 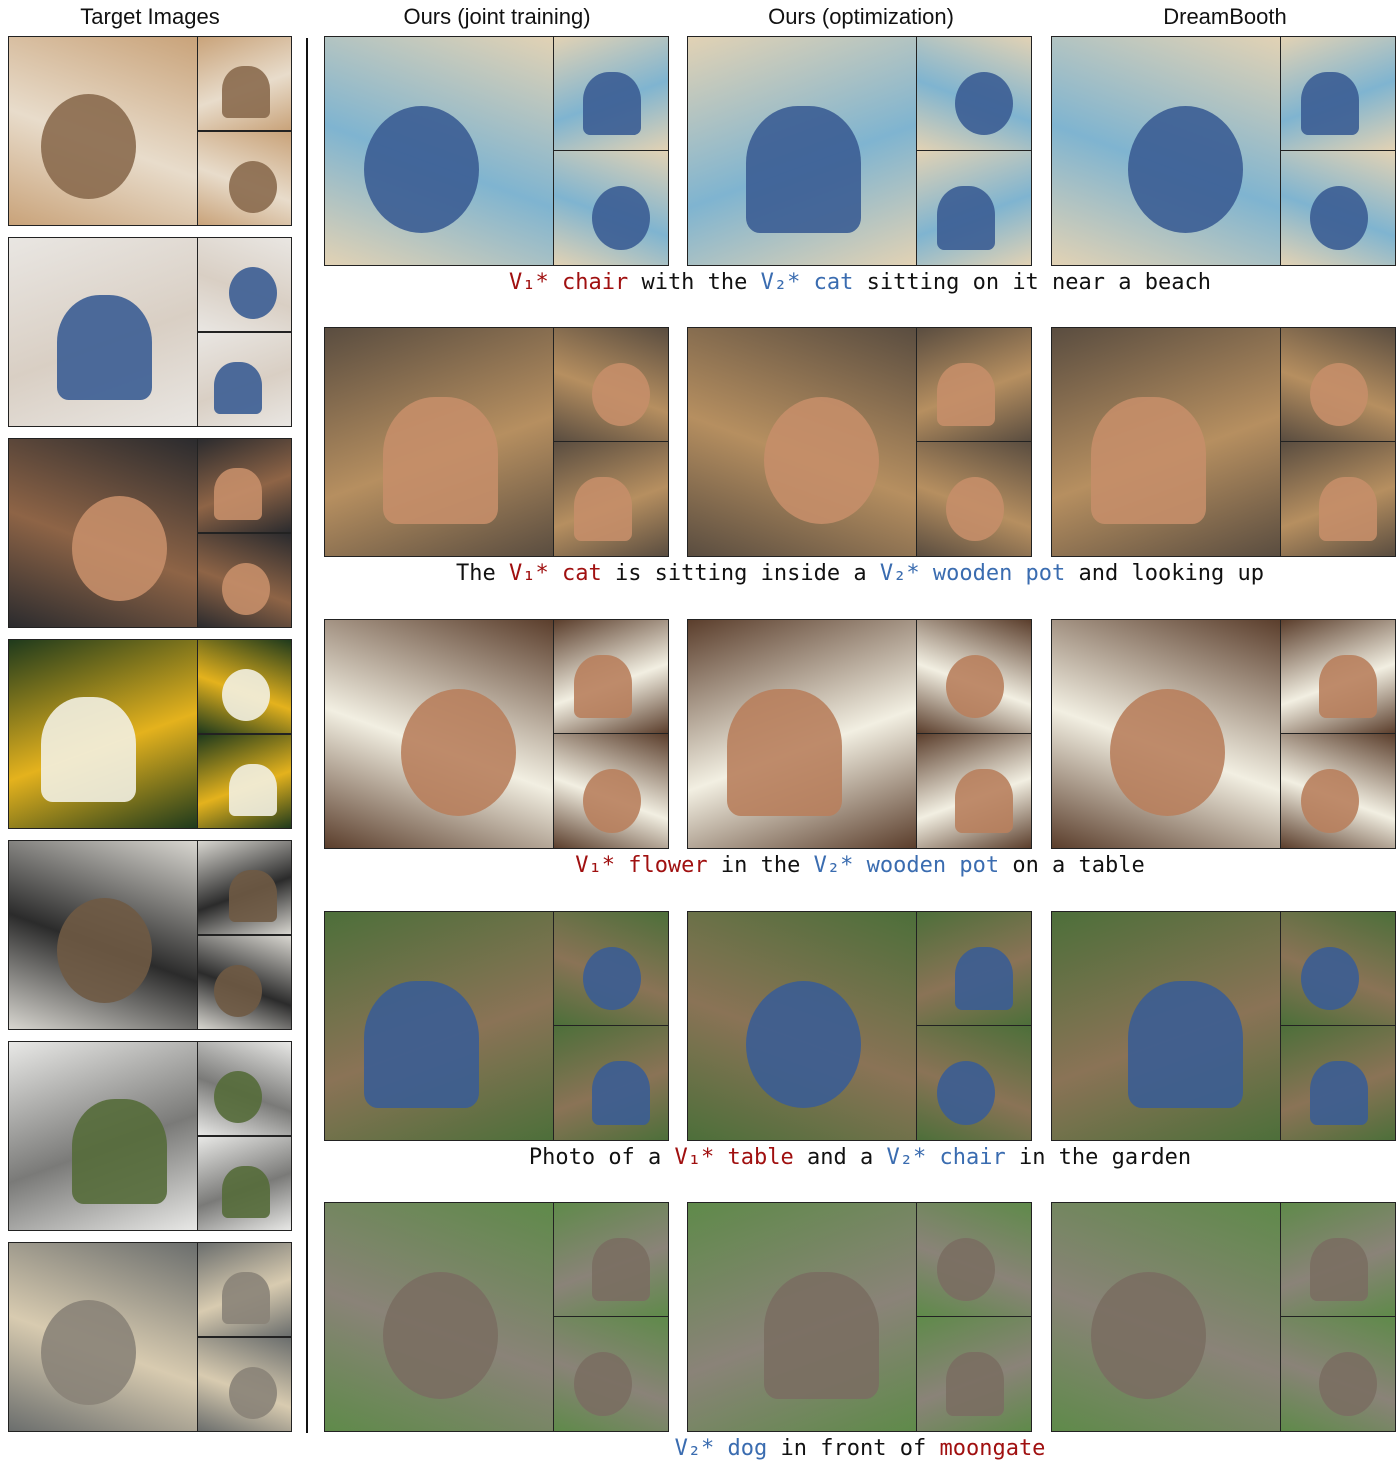 What do you see at coordinates (861, 16) in the screenshot?
I see `header-optimization: Ours (optimization)` at bounding box center [861, 16].